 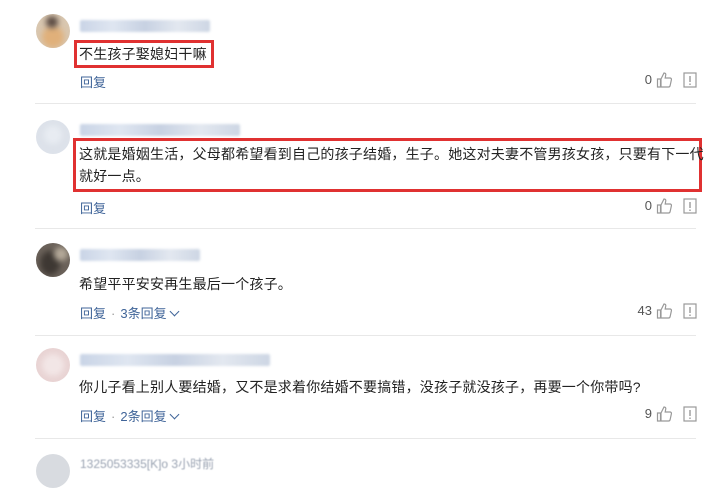 I want to click on comment-item-5-partial: 1325053335[K]o 3小时前, so click(x=356, y=464).